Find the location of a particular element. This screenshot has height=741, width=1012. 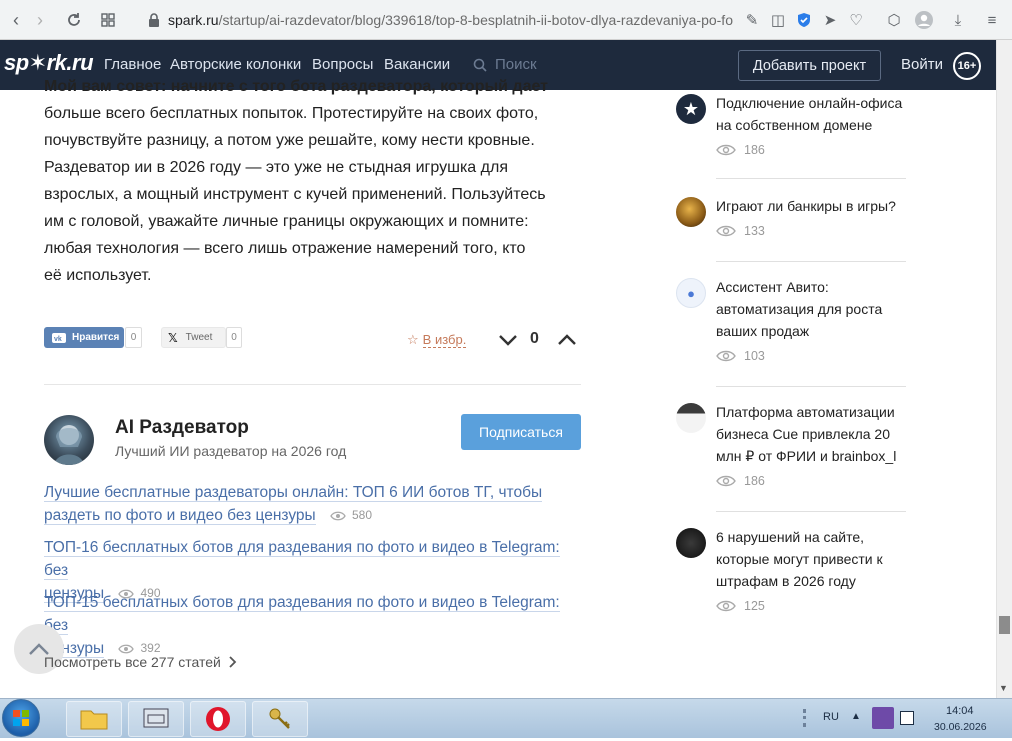

url-domain: spark.ru is located at coordinates (193, 20).